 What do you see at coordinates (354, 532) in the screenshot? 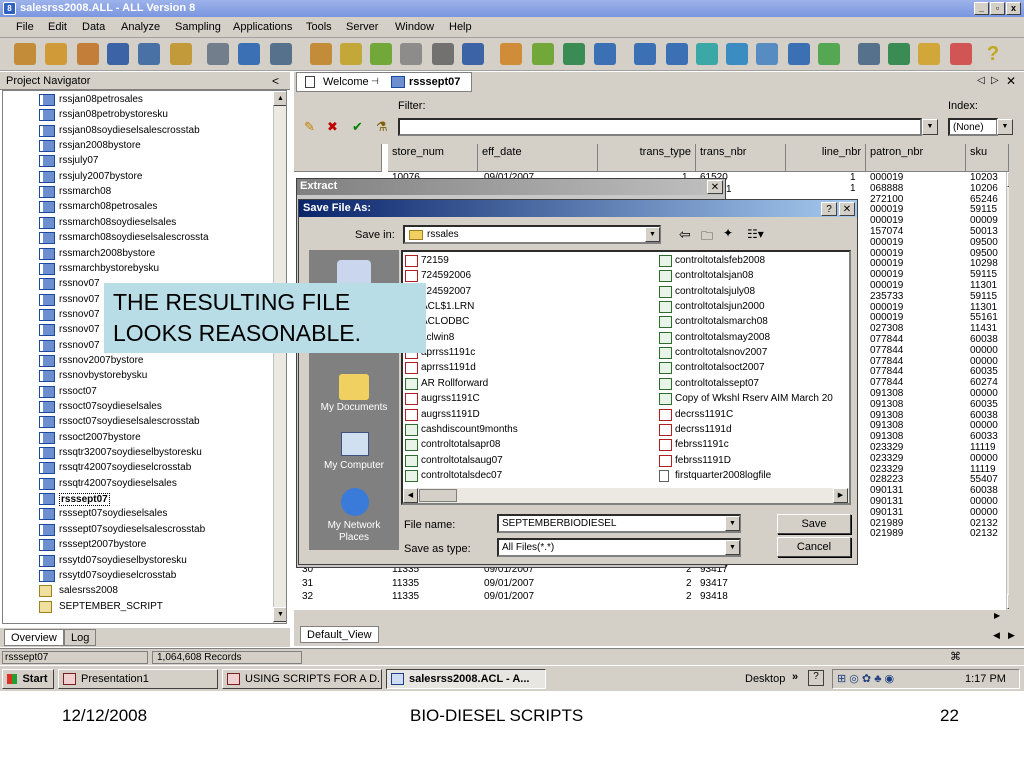
I see `place-my-network: My Network Places` at bounding box center [354, 532].